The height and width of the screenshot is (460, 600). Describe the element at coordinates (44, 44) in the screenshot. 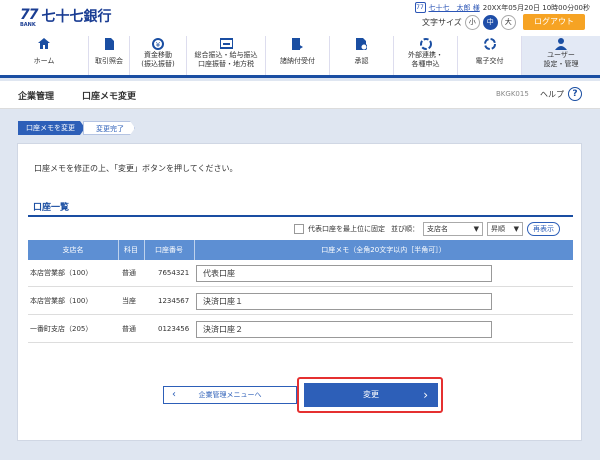

I see `home-icon` at that location.